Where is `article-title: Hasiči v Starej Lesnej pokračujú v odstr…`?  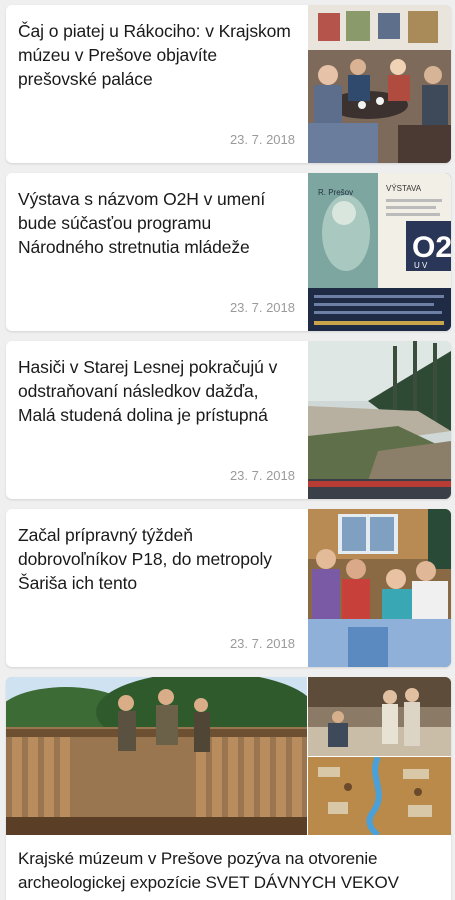 article-title: Hasiči v Starej Lesnej pokračujú v odstr… is located at coordinates (156, 391).